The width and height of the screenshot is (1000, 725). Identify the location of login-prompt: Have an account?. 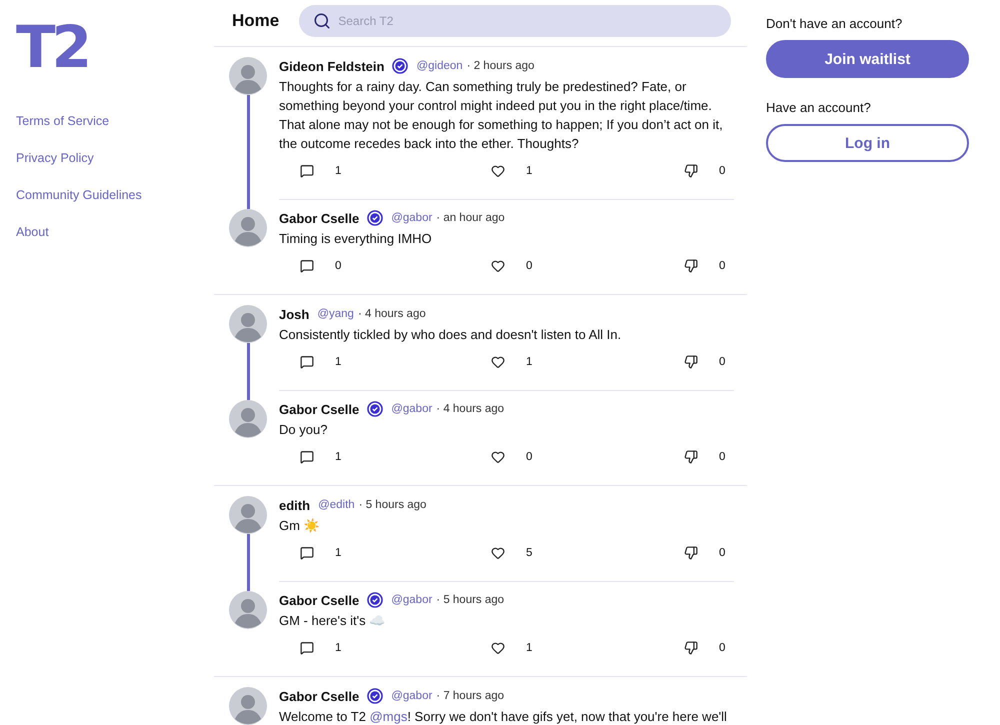
(819, 107).